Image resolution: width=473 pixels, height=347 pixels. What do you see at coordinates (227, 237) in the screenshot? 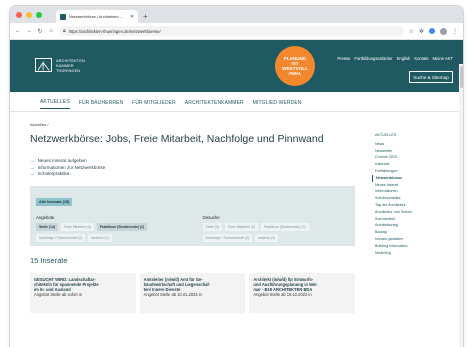
I see `filter-chip-gesuche: Nachfolge / Partnerschaft (0)` at bounding box center [227, 237].